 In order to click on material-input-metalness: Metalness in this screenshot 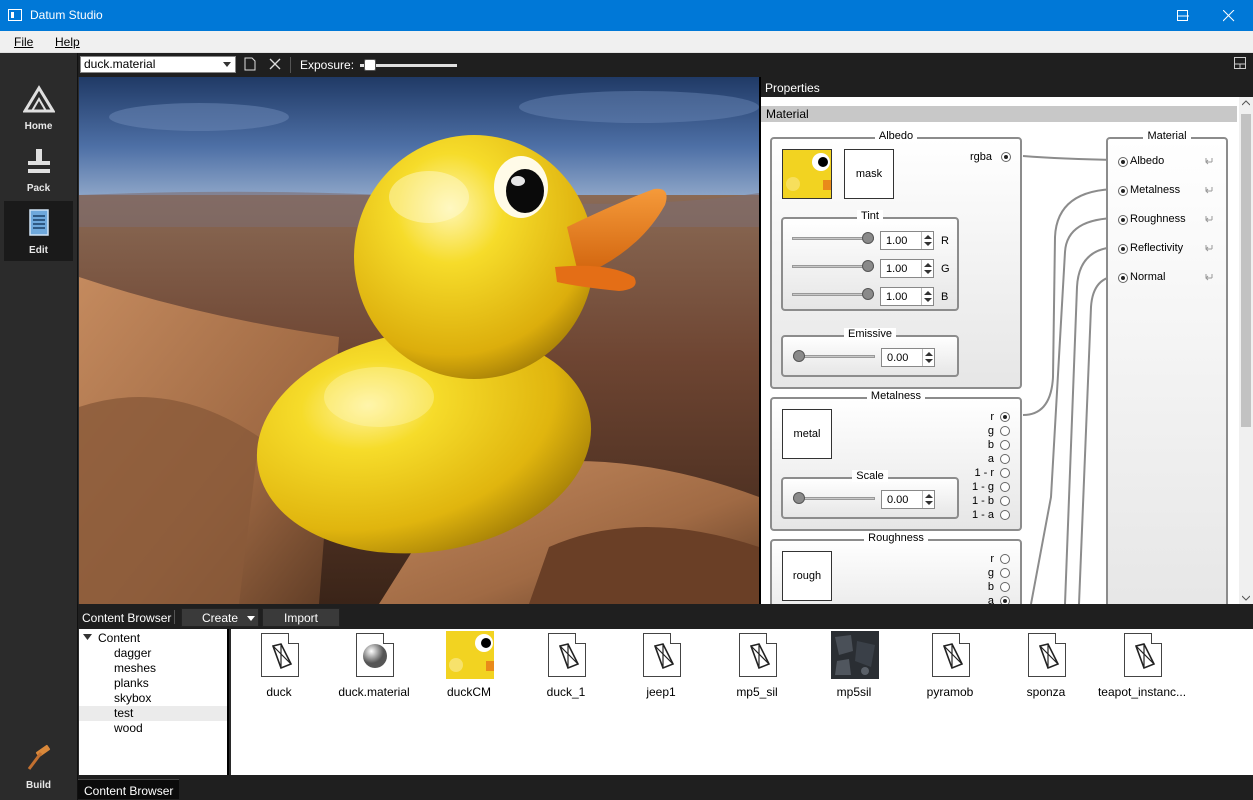, I will do `click(1170, 192)`.